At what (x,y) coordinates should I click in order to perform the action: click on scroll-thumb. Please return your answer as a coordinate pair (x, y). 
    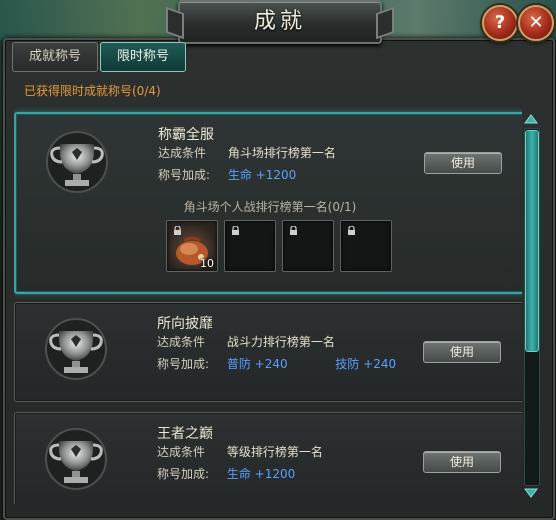
    Looking at the image, I should click on (532, 241).